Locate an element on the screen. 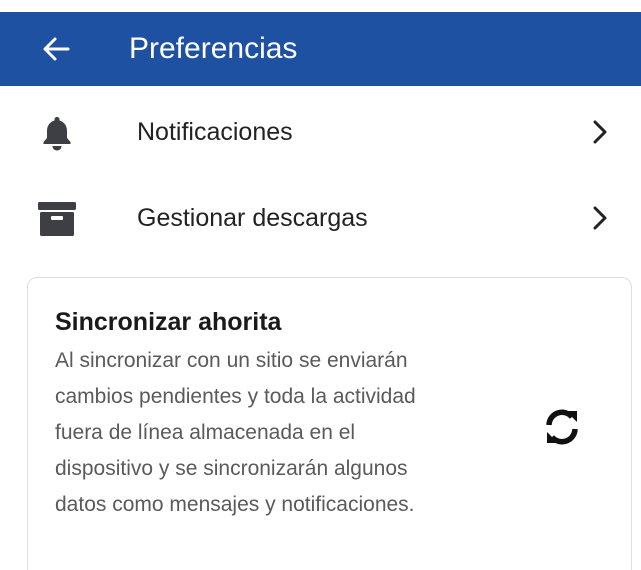 The height and width of the screenshot is (570, 641). bell-icon is located at coordinates (57, 133).